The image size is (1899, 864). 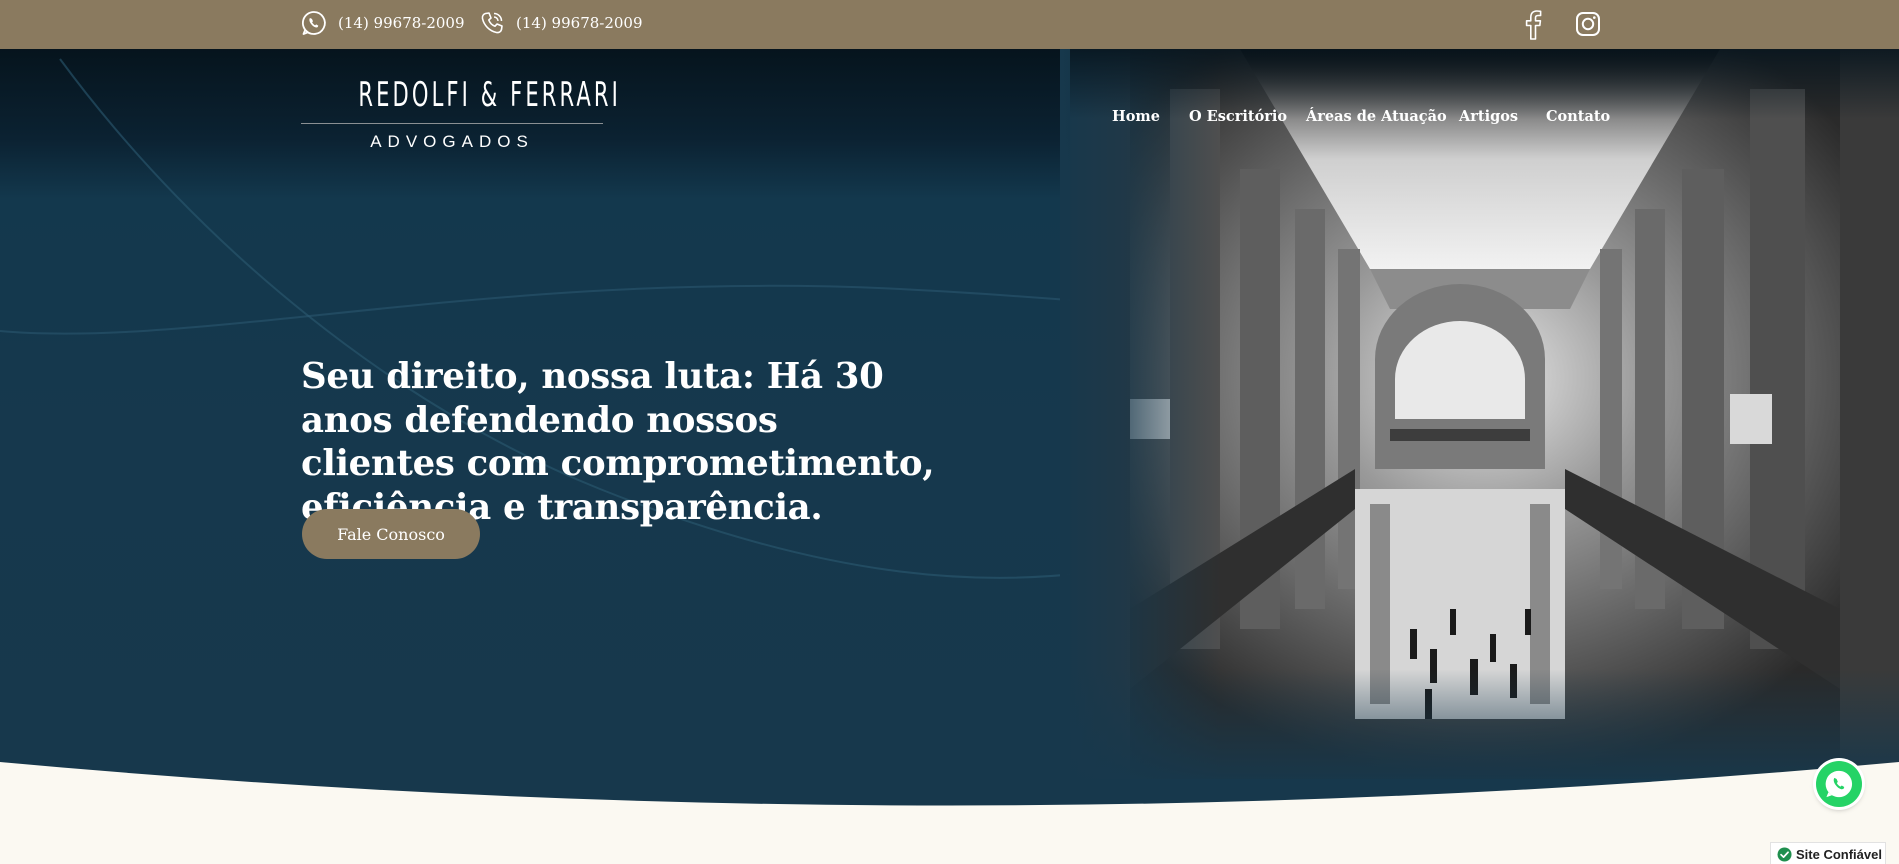 I want to click on badge-label: Site Confiável, so click(x=1839, y=854).